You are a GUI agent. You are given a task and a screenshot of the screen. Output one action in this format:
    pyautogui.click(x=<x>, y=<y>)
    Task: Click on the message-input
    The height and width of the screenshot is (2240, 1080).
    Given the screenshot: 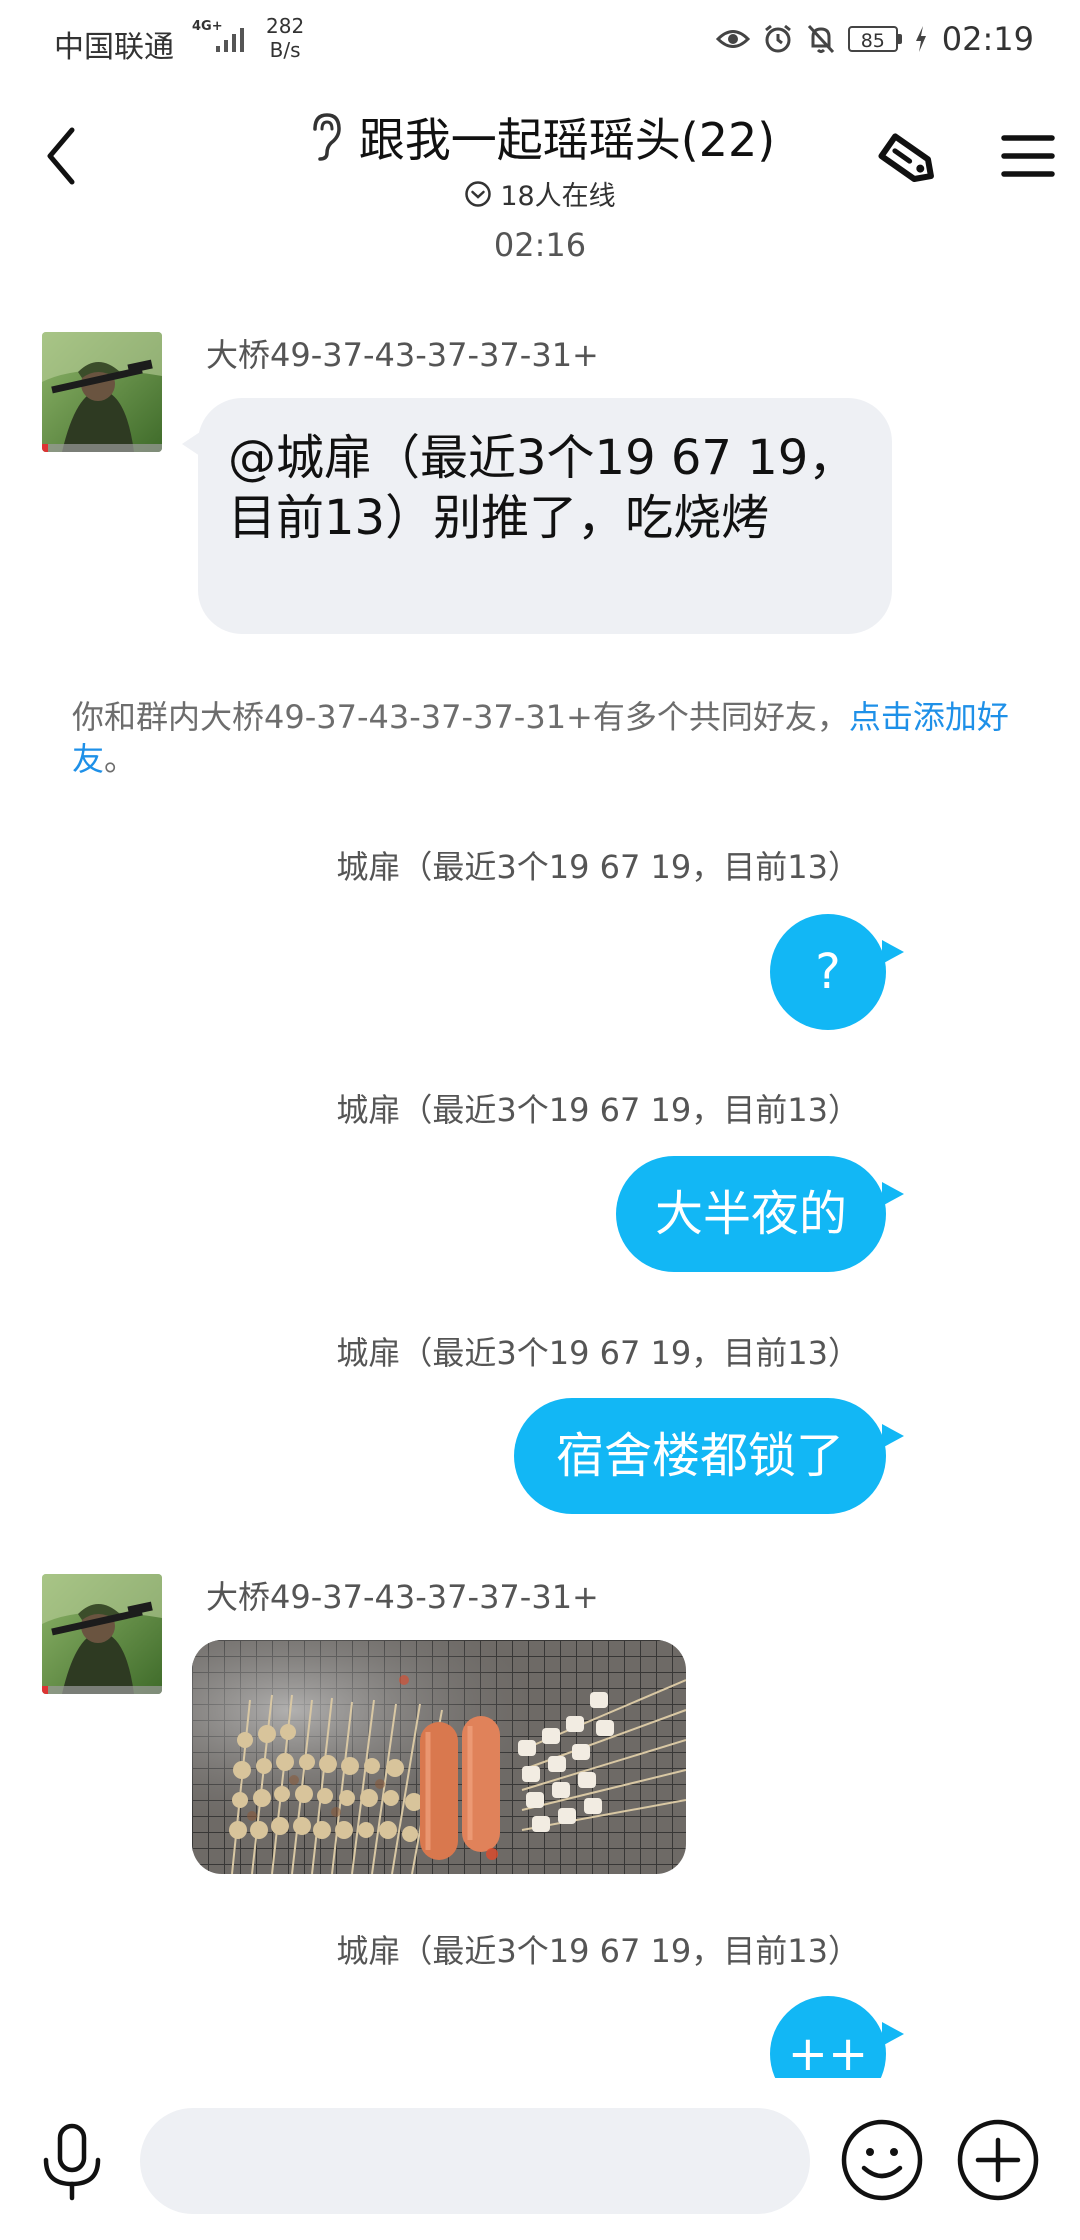 What is the action you would take?
    pyautogui.click(x=475, y=2161)
    